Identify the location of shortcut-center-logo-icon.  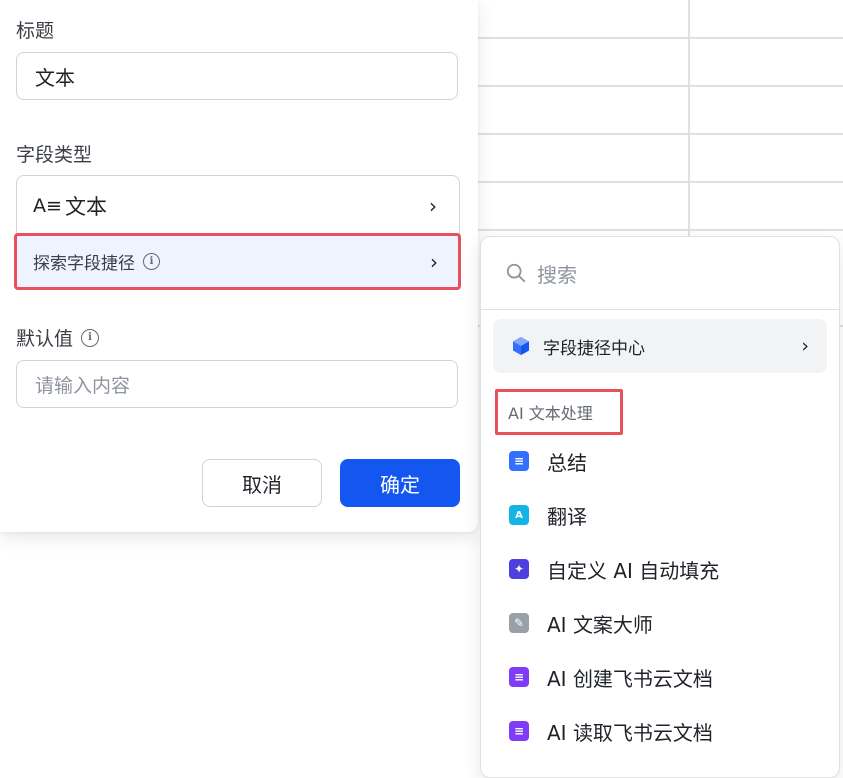
(521, 346).